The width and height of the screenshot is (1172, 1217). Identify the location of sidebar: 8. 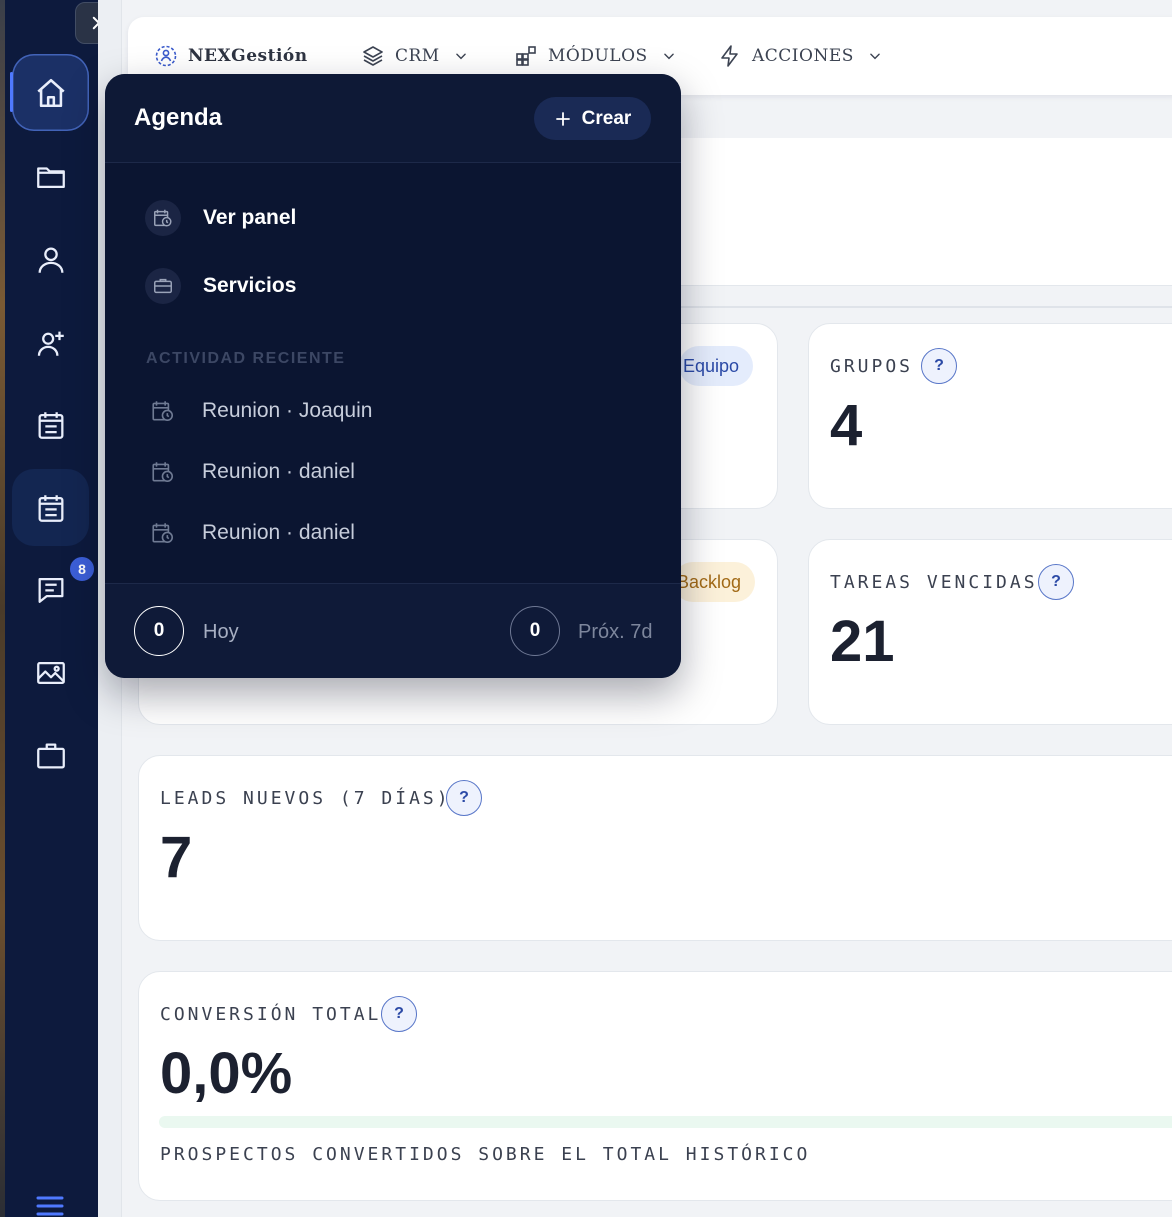
(51, 608).